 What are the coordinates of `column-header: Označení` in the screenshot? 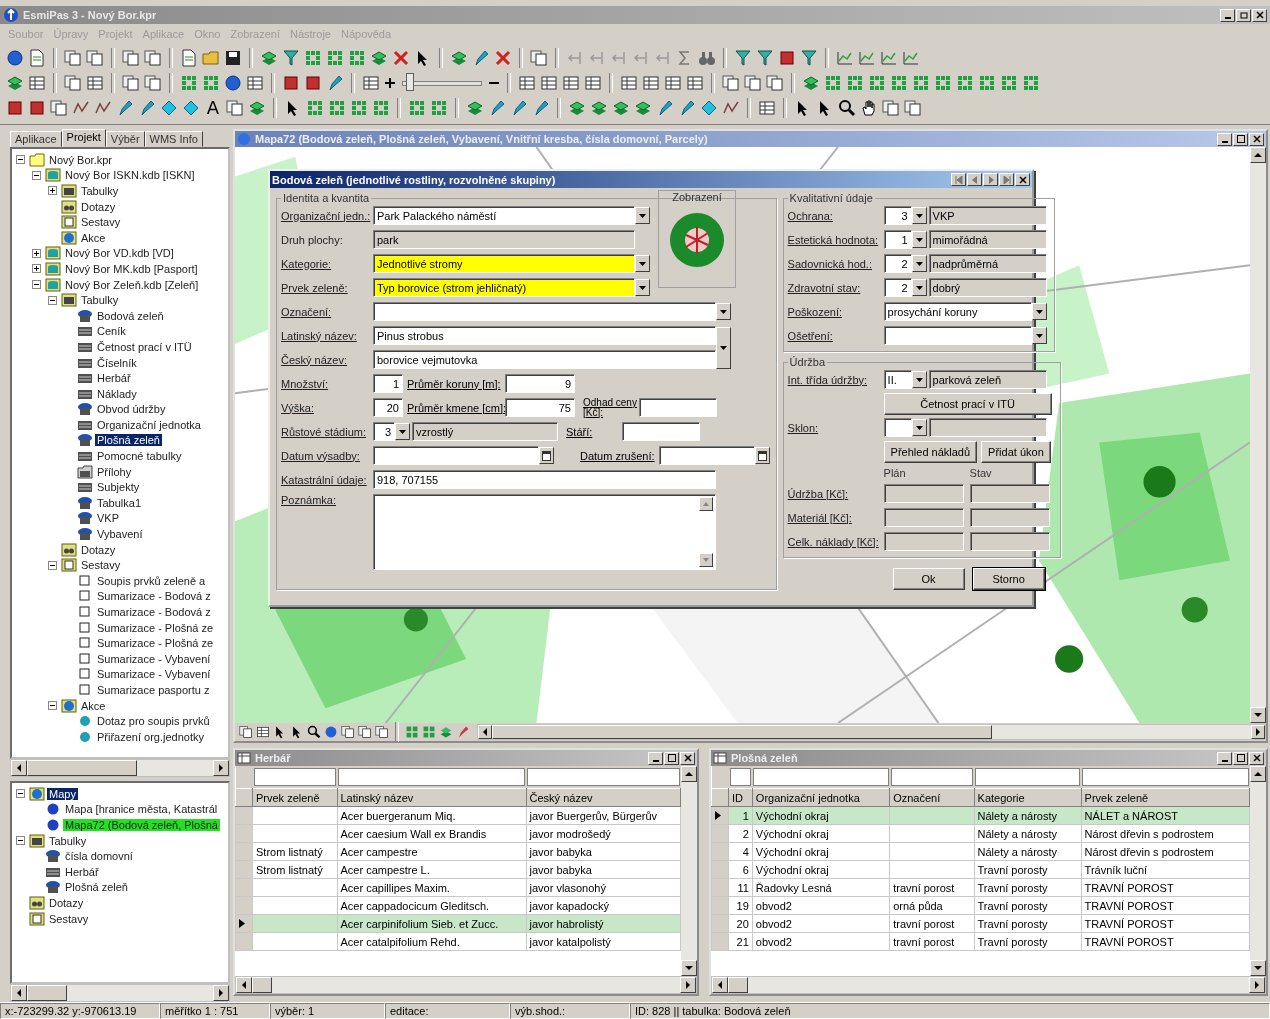 It's located at (932, 797).